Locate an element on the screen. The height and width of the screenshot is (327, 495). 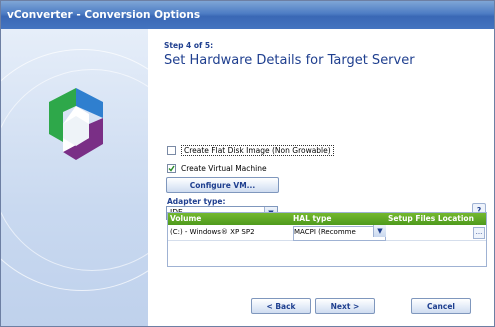
create-vm-option: Create Virtual Machine is located at coordinates (217, 168).